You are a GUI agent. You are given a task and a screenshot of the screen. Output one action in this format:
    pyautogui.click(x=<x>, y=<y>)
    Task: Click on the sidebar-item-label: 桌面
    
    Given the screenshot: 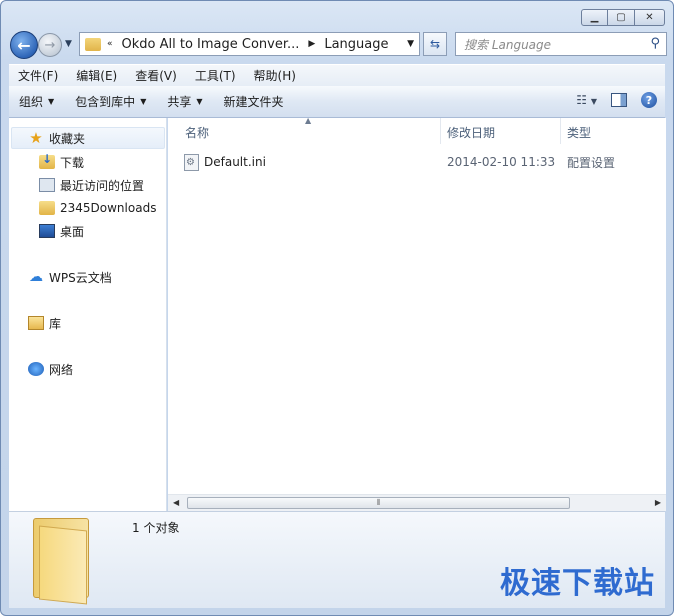 What is the action you would take?
    pyautogui.click(x=72, y=231)
    